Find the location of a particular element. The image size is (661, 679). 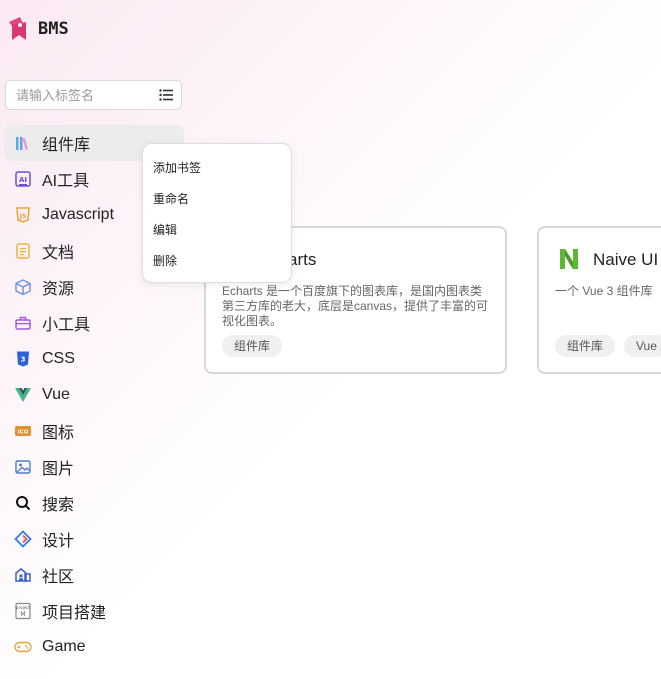

svg-text: ICO is located at coordinates (23, 433).